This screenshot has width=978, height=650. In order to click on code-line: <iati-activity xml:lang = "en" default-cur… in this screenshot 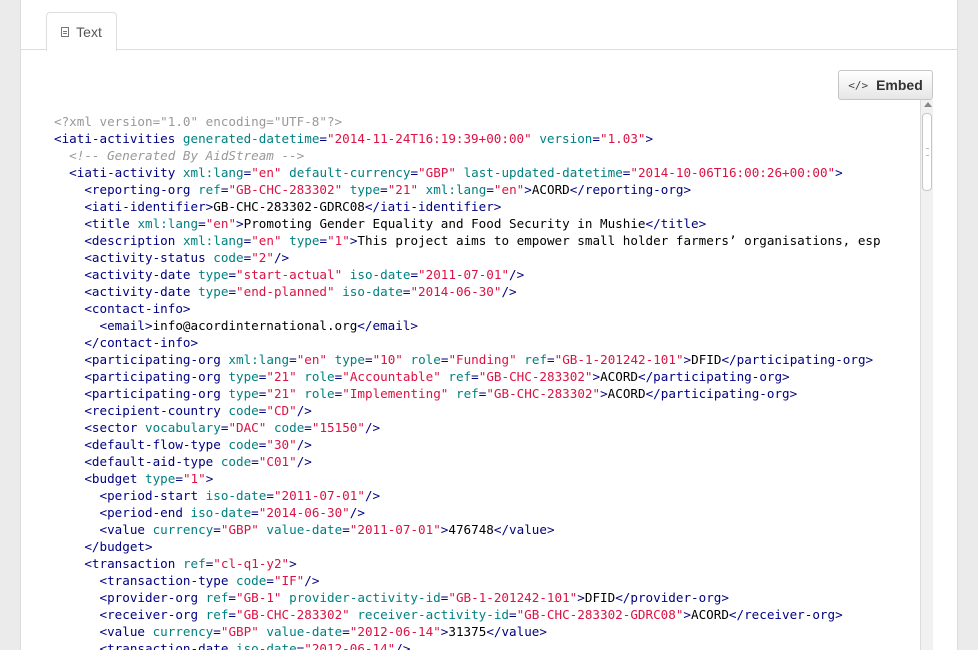, I will do `click(487, 172)`.